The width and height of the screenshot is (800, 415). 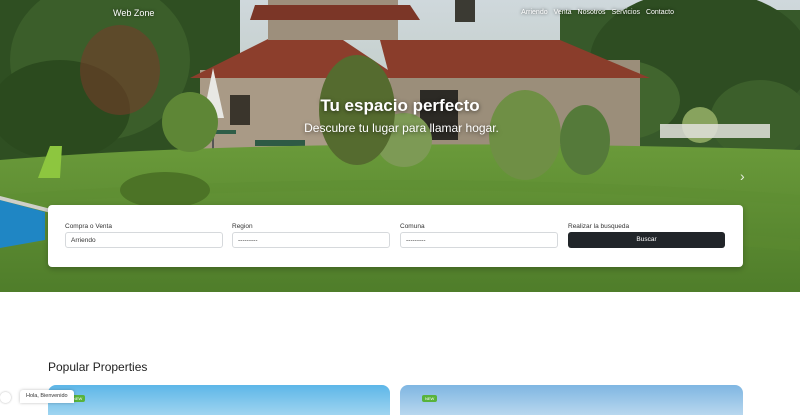 What do you see at coordinates (646, 240) in the screenshot?
I see `search-button: Buscar` at bounding box center [646, 240].